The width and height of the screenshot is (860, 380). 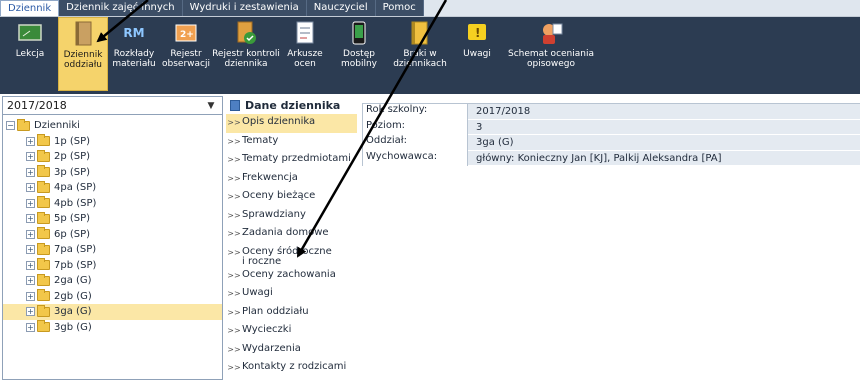 What do you see at coordinates (291, 234) in the screenshot?
I see `nav-item: >> Zadania domowe` at bounding box center [291, 234].